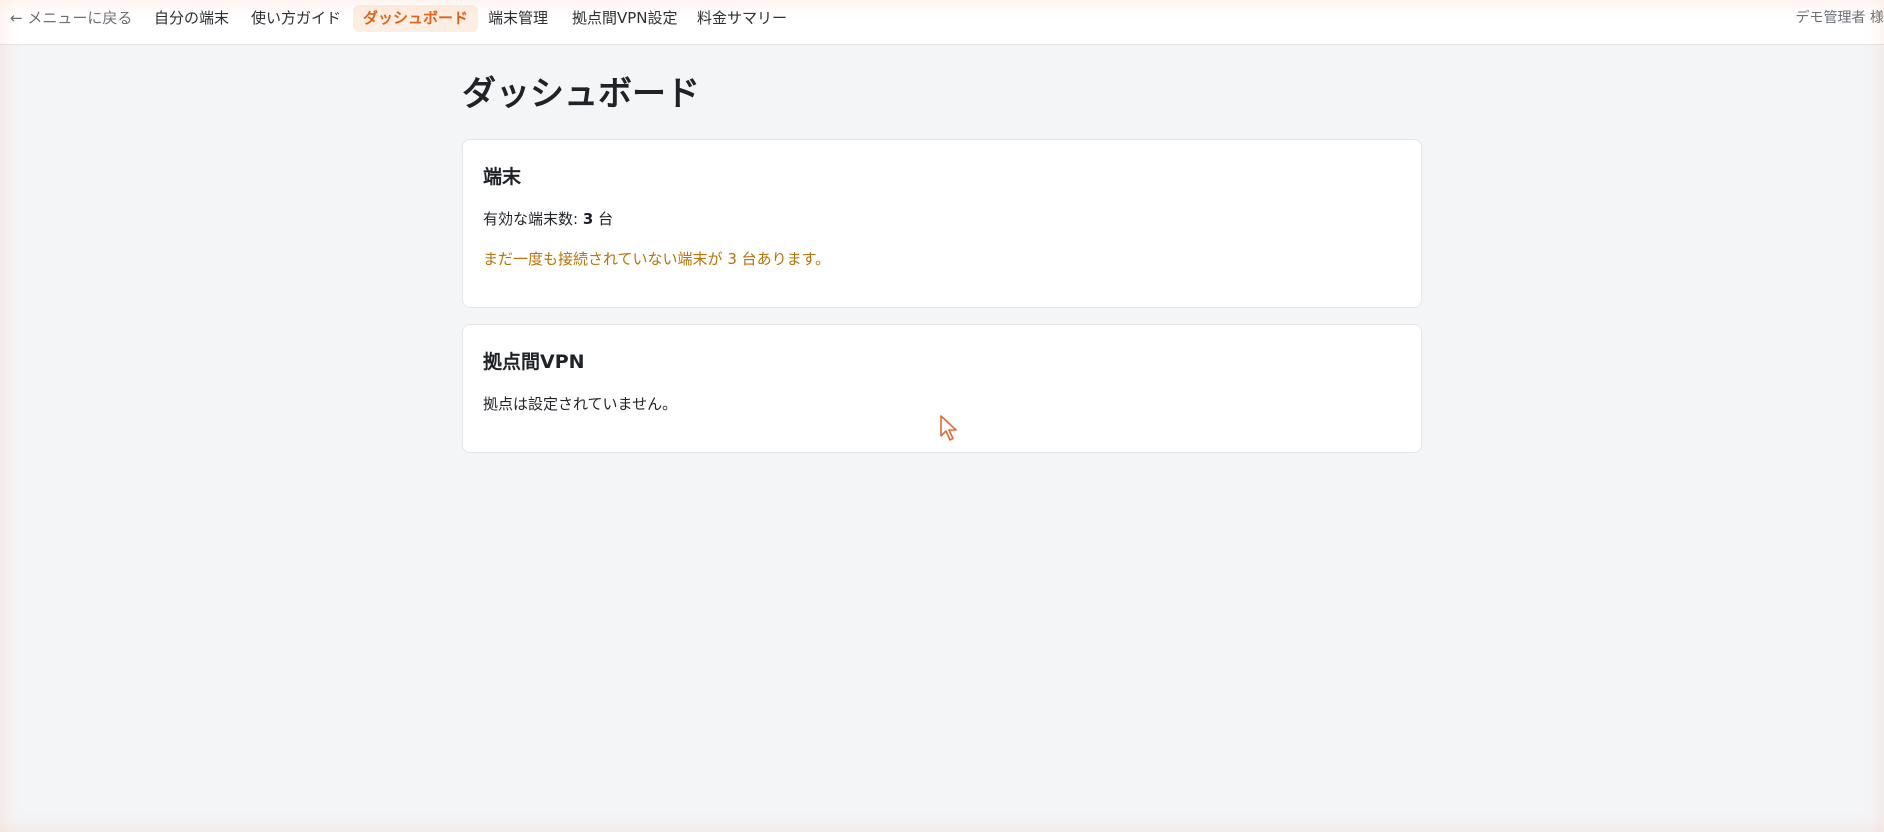 The height and width of the screenshot is (832, 1884). What do you see at coordinates (580, 404) in the screenshot?
I see `site-vpn-status: 拠点は設定されていません。` at bounding box center [580, 404].